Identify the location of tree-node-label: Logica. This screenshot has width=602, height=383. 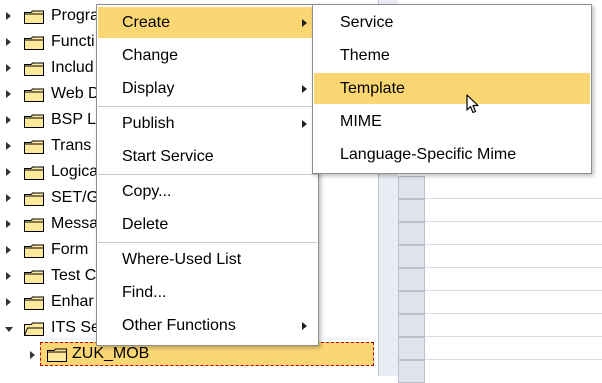
(75, 171).